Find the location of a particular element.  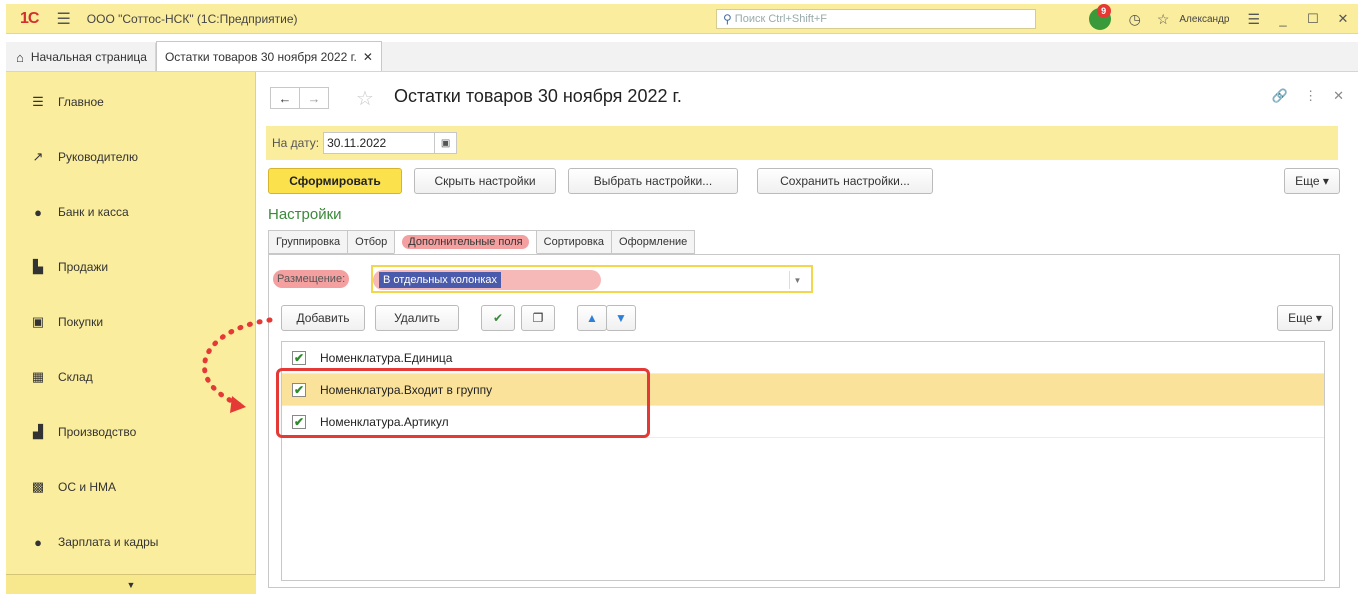

truck-icon: ▩ is located at coordinates (38, 486).